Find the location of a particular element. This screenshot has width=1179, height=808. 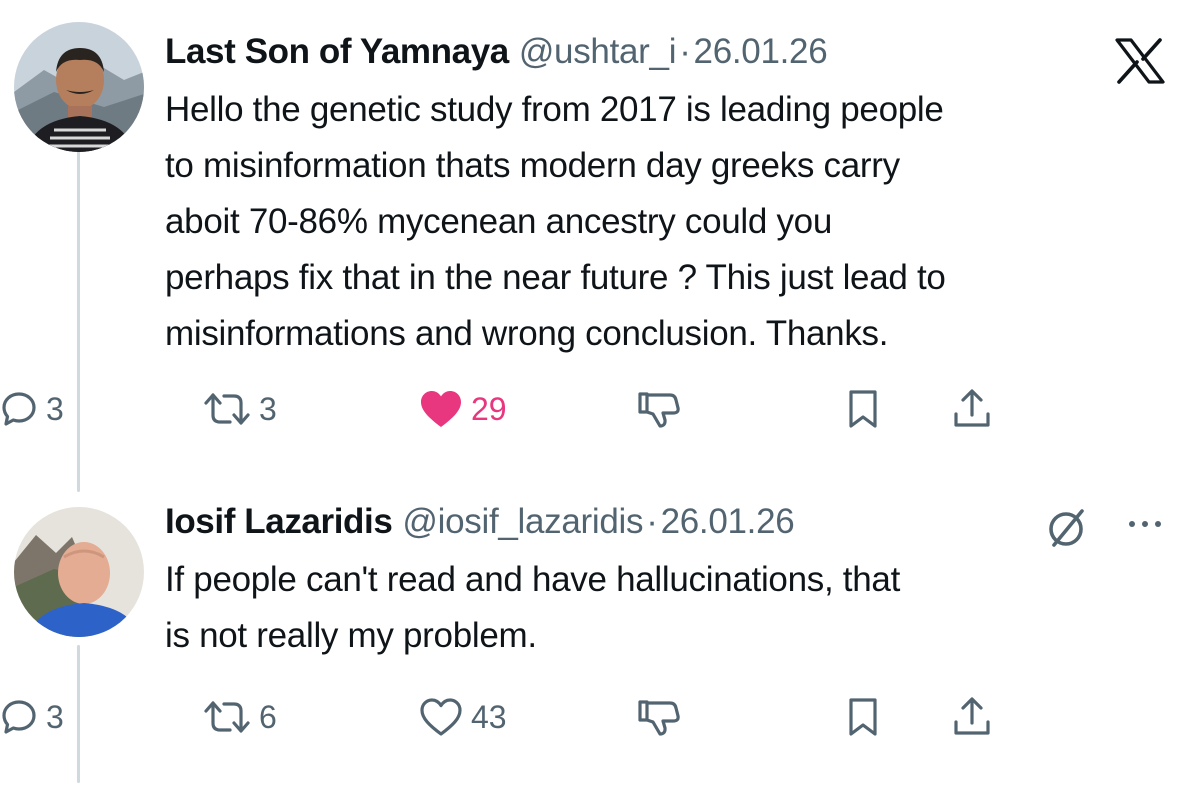

x-logo-icon is located at coordinates (1140, 63).